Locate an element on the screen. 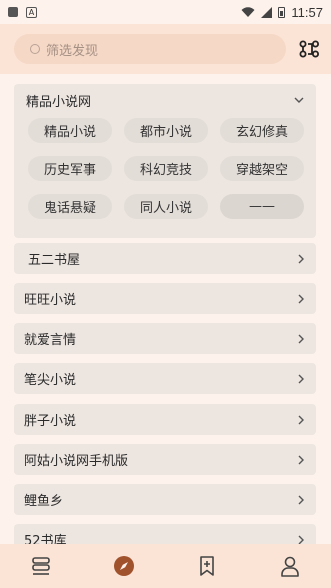  search-icon is located at coordinates (35, 49).